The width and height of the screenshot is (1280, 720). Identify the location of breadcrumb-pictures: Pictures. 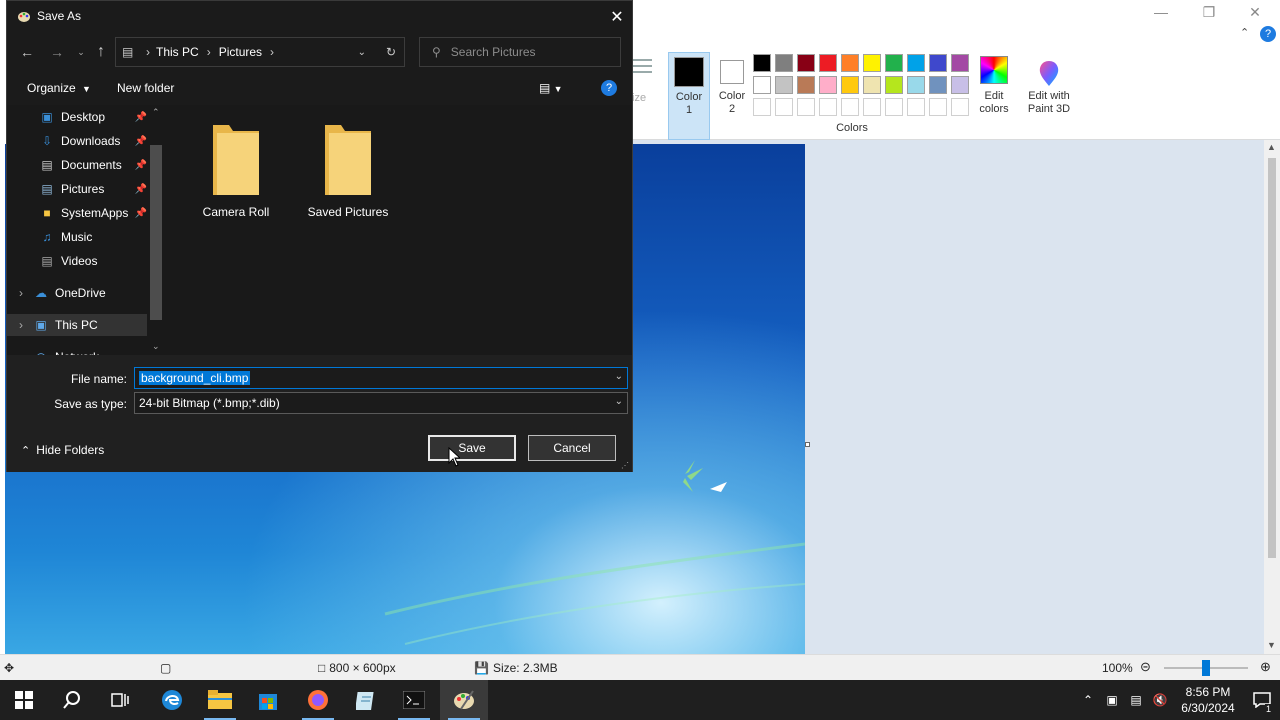
(240, 52).